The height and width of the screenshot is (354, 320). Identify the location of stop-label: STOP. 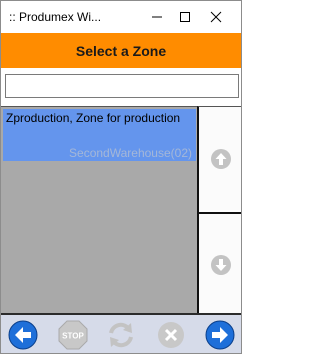
(73, 336).